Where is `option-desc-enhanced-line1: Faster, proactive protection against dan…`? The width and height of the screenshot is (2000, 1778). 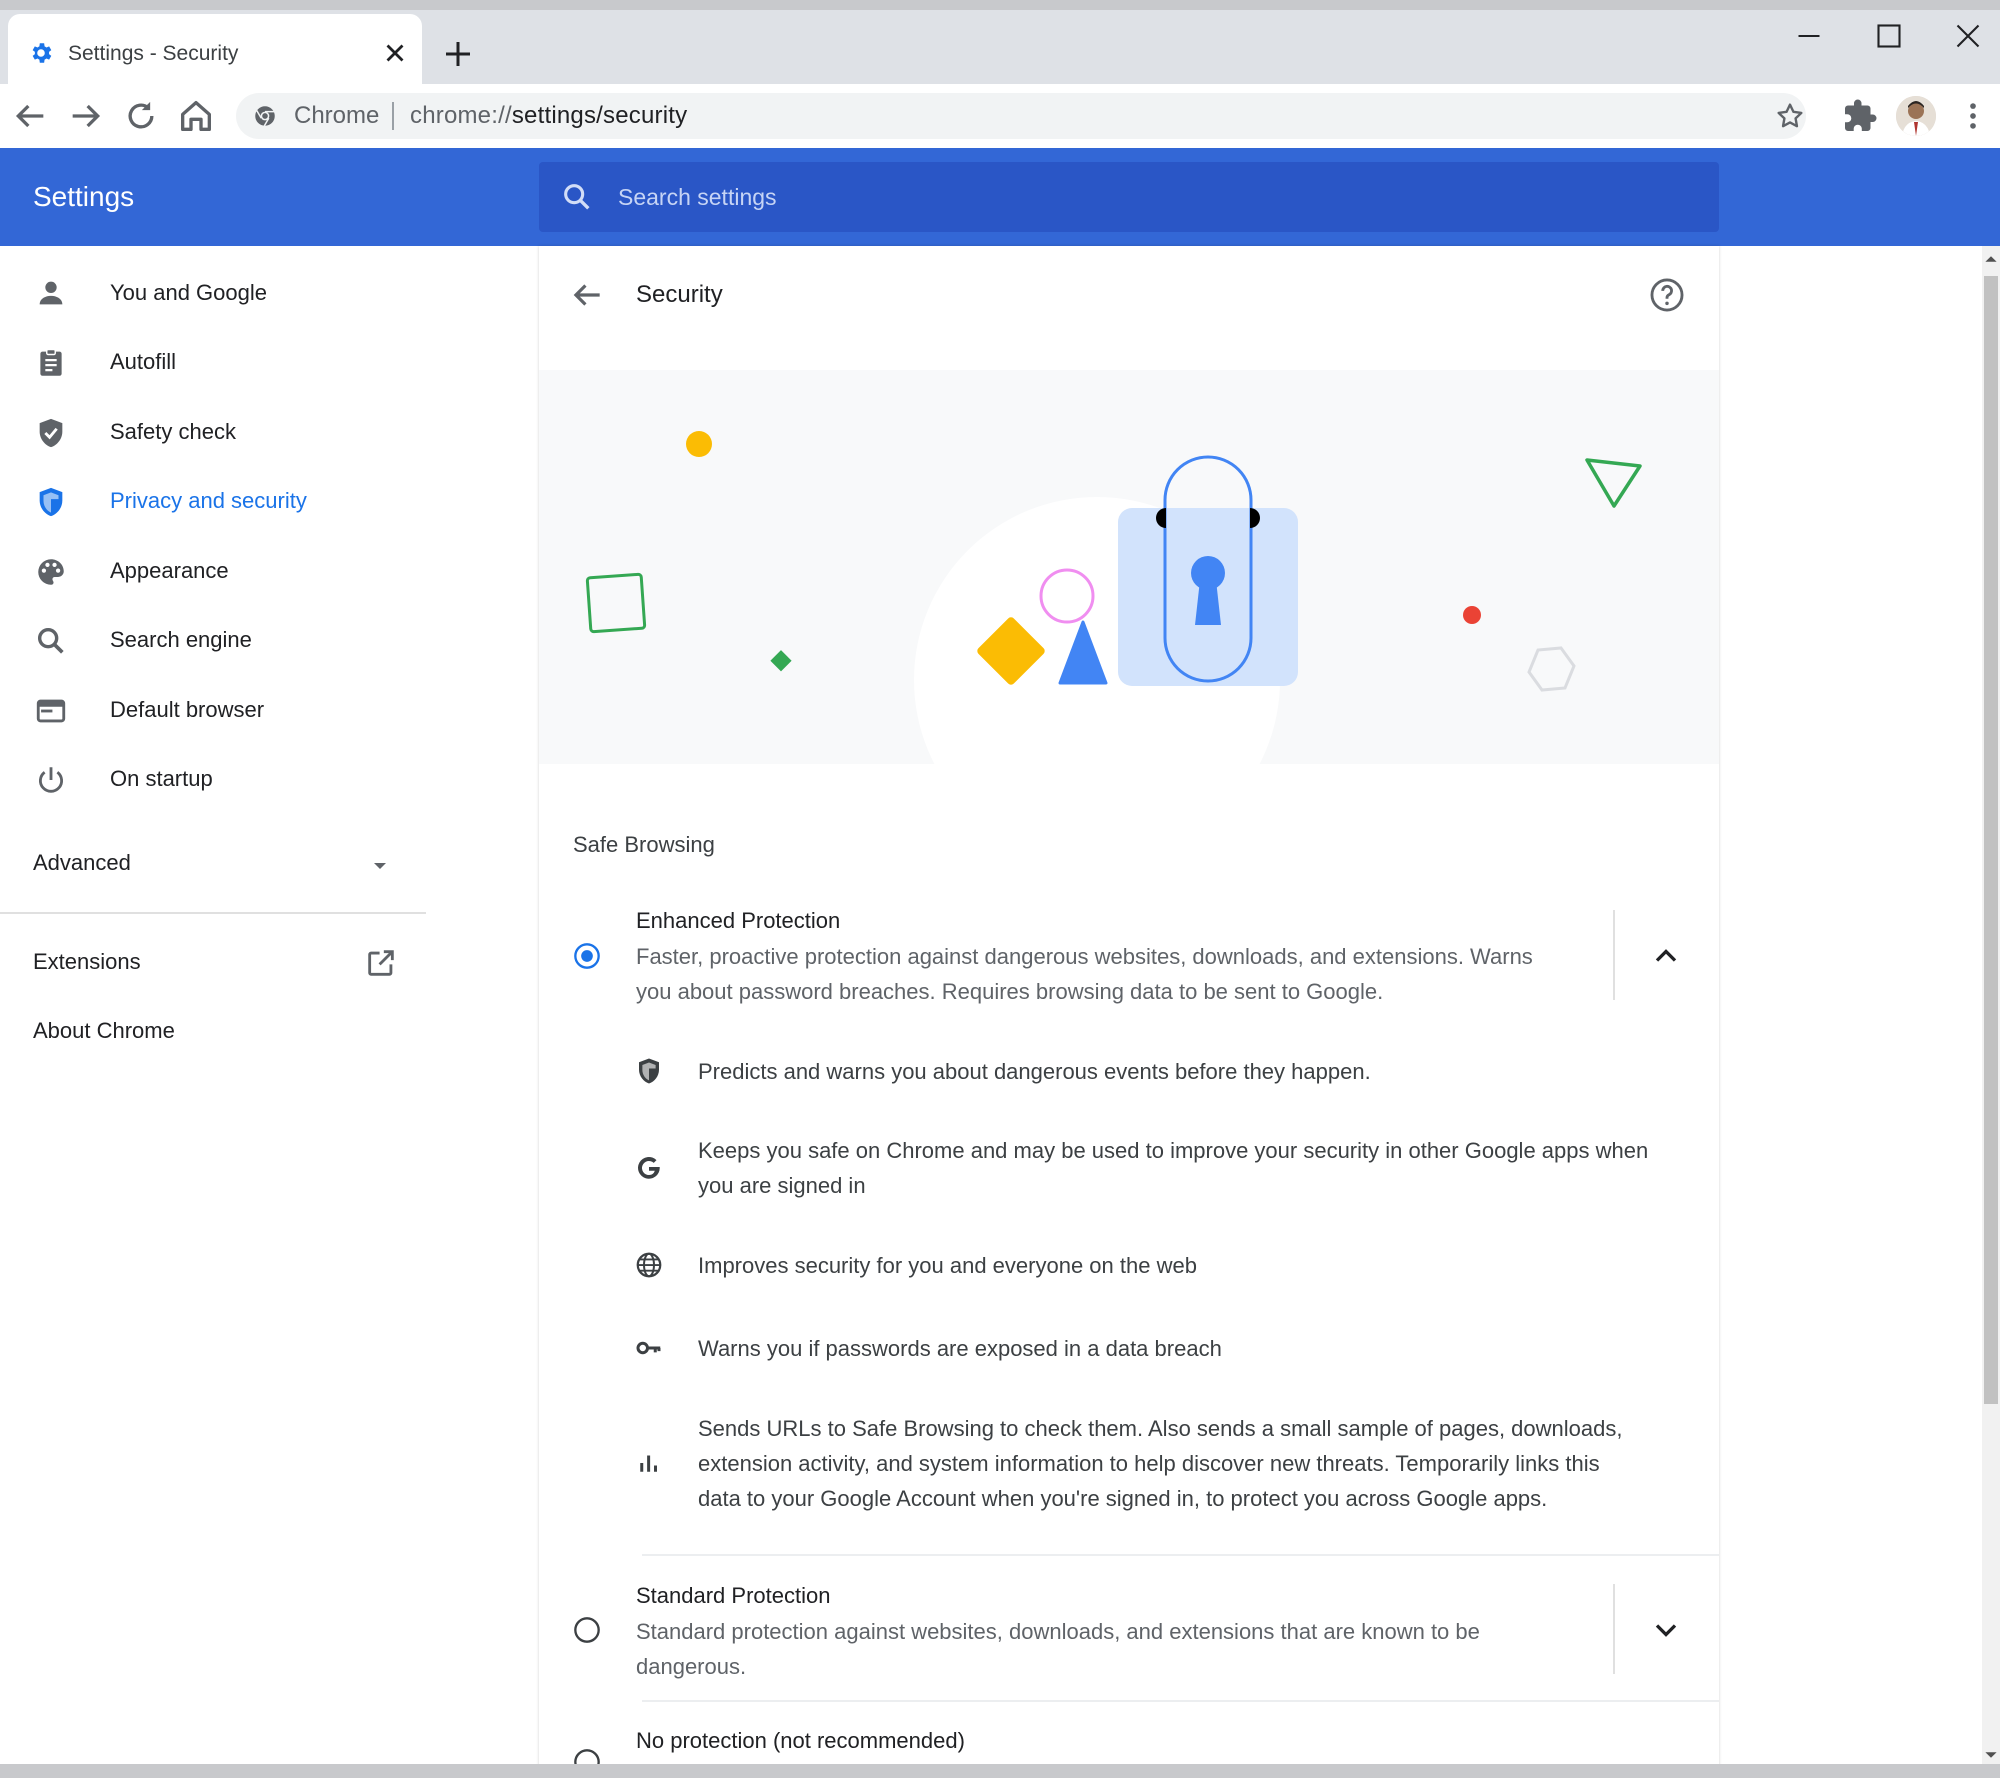
option-desc-enhanced-line1: Faster, proactive protection against dan… is located at coordinates (1084, 956).